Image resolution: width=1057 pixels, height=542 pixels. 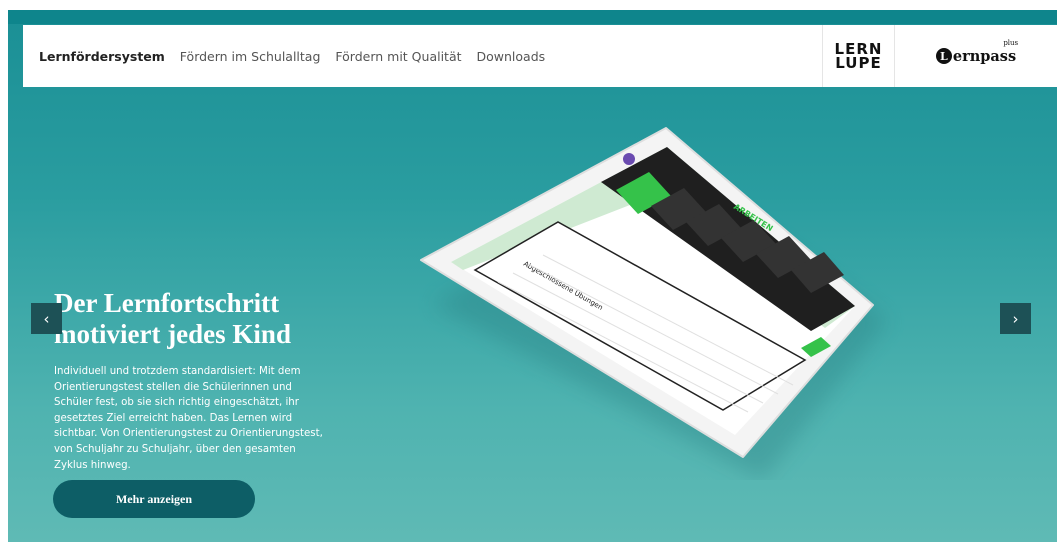 What do you see at coordinates (1011, 42) in the screenshot?
I see `lernpass-plus-label: plus` at bounding box center [1011, 42].